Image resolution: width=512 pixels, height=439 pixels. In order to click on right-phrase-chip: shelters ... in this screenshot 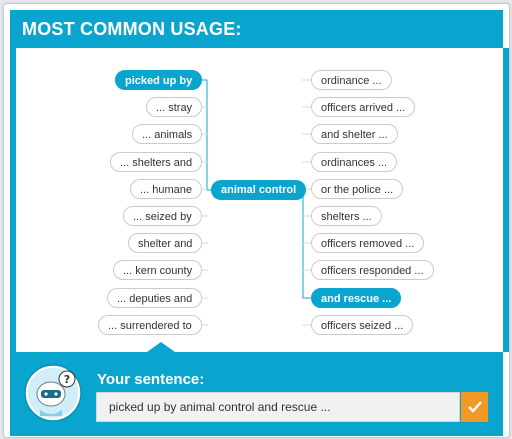, I will do `click(346, 216)`.